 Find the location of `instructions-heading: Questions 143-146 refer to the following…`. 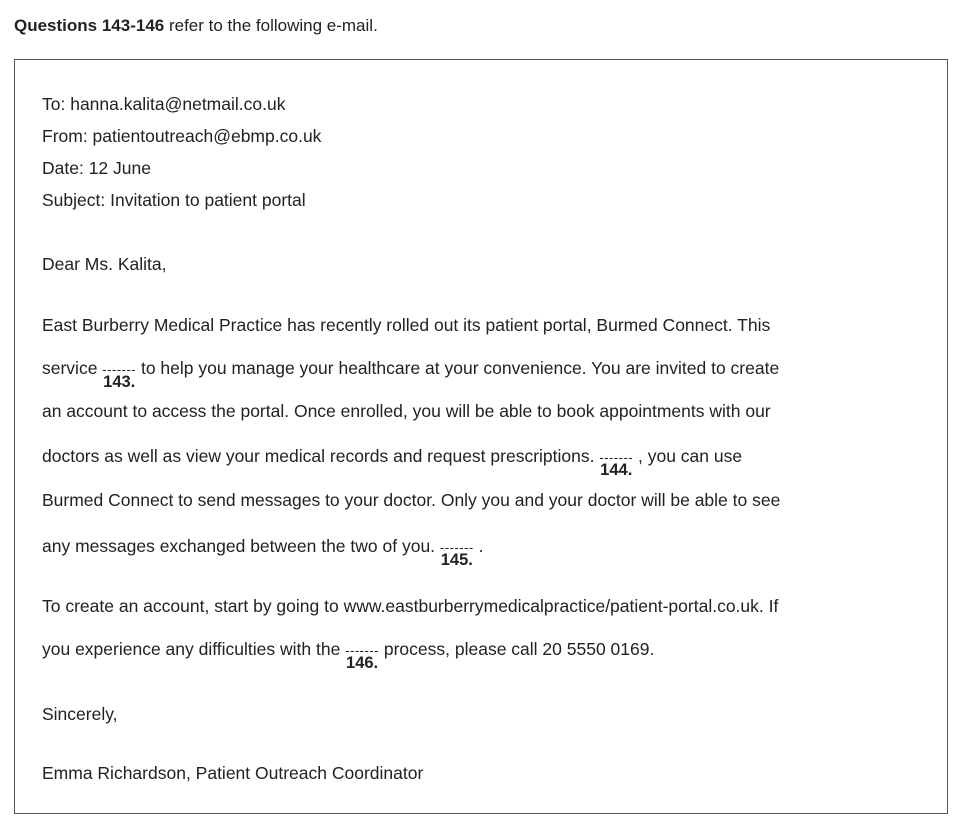

instructions-heading: Questions 143-146 refer to the following… is located at coordinates (196, 26).